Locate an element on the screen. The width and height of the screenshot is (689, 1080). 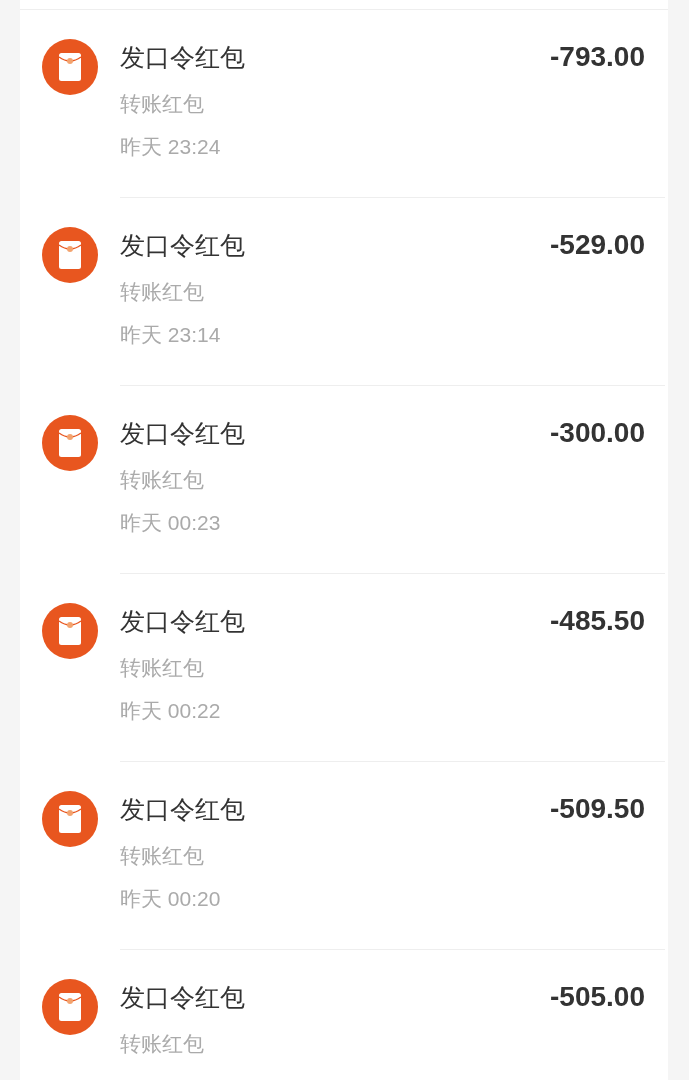
transaction-amount: -300.00 is located at coordinates (598, 434).